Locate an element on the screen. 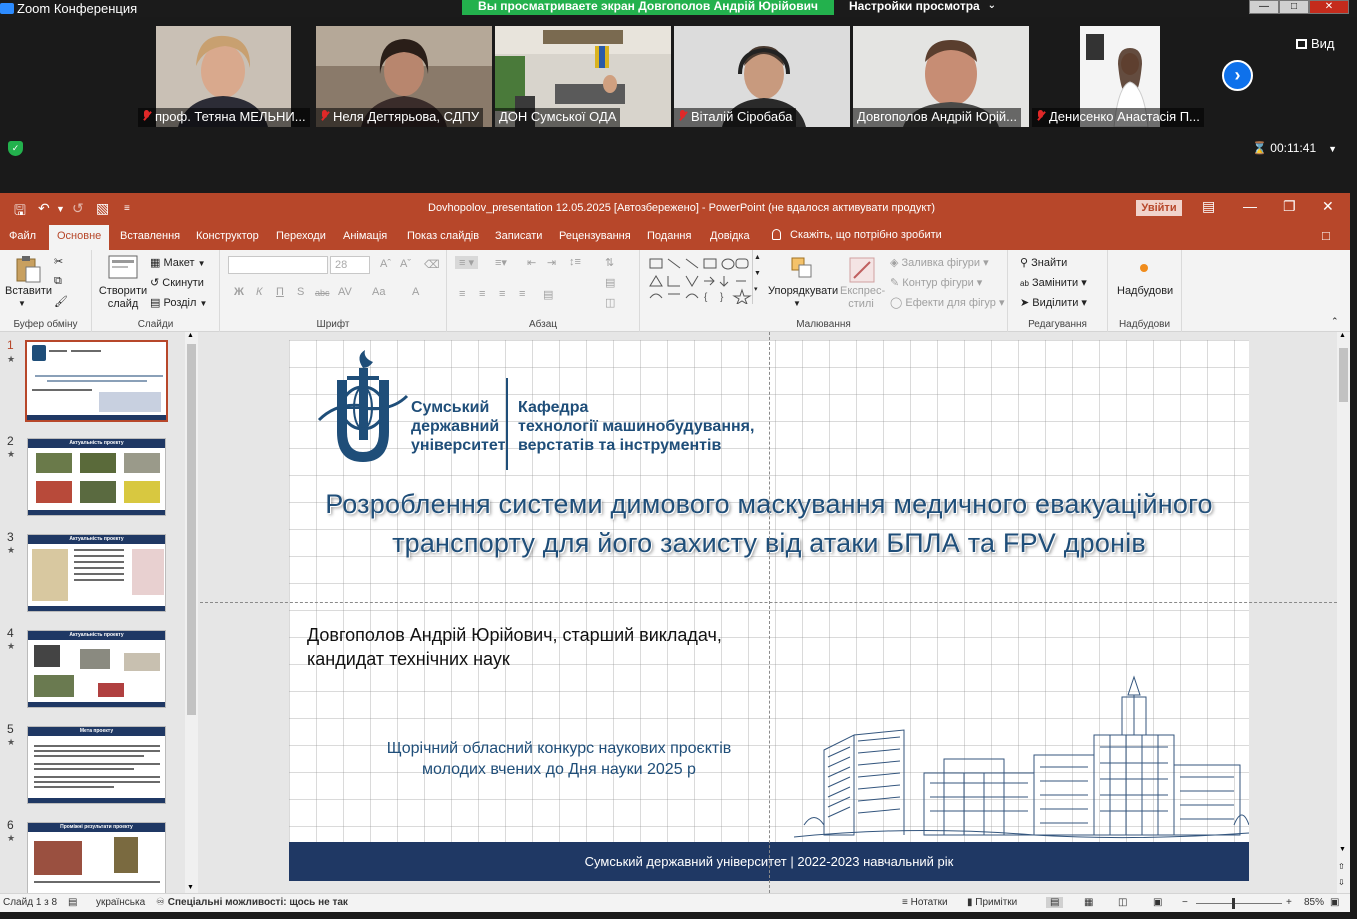  customize-toolbar-icon: ≡ is located at coordinates (127, 208).